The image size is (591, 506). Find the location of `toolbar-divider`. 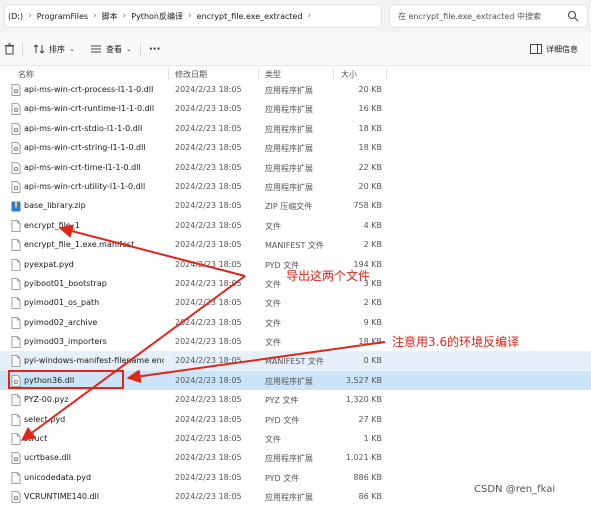

toolbar-divider is located at coordinates (140, 49).